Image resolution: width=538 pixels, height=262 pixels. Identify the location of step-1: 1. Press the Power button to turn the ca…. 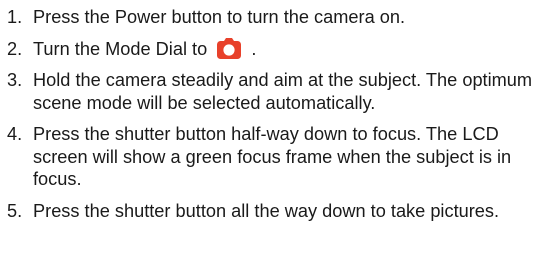
(271, 17).